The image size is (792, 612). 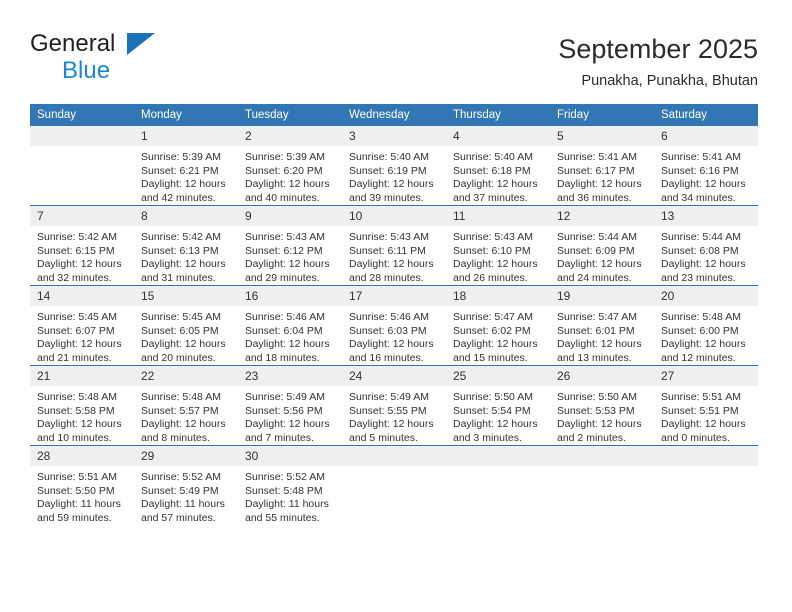 I want to click on daylight-text-line2: and 42 minutes., so click(x=178, y=197).